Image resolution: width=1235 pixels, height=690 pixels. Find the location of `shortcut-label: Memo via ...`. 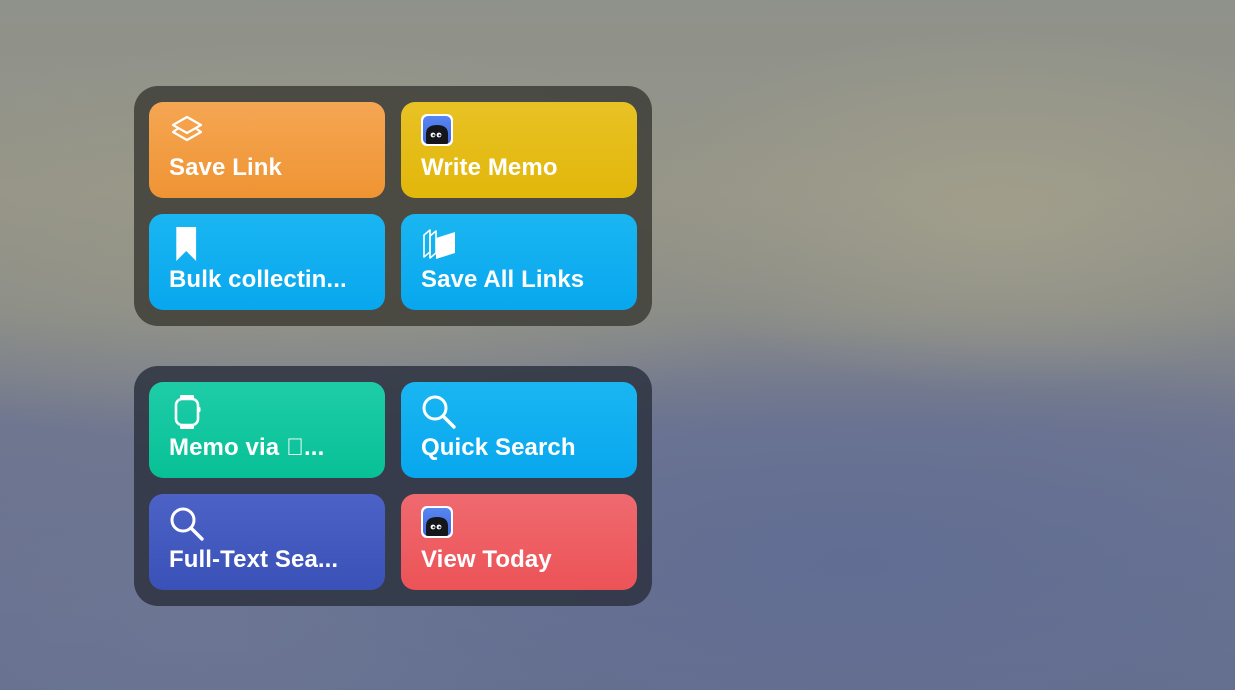

shortcut-label: Memo via ... is located at coordinates (246, 447).